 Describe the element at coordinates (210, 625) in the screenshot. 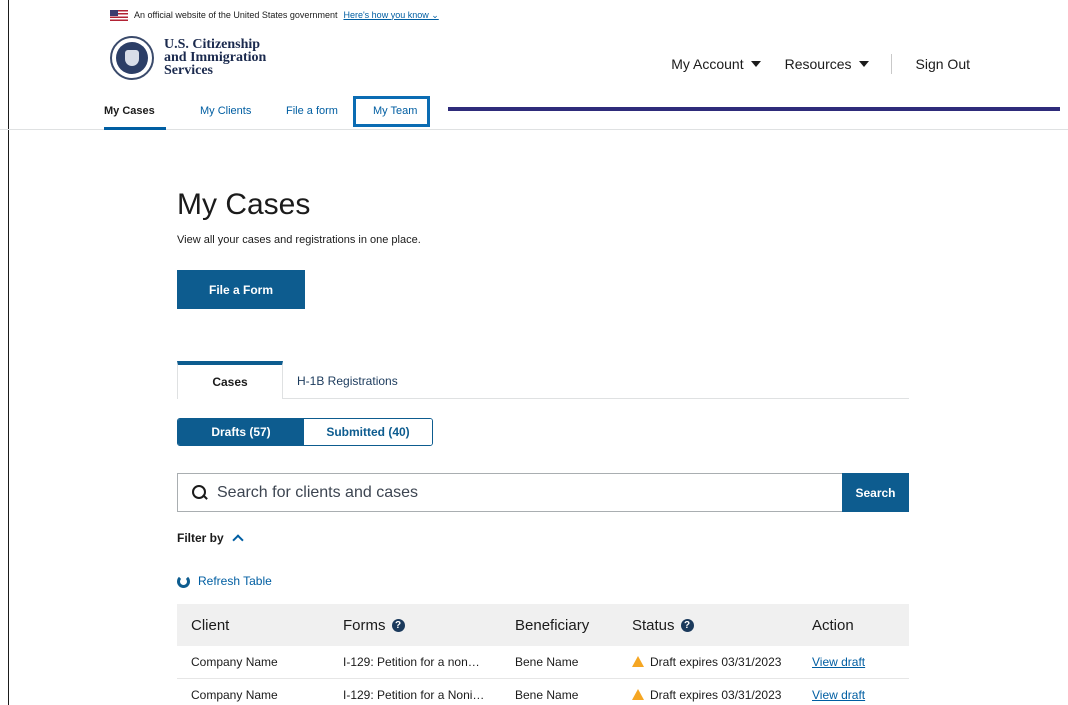

I see `column-header-client: Client` at that location.